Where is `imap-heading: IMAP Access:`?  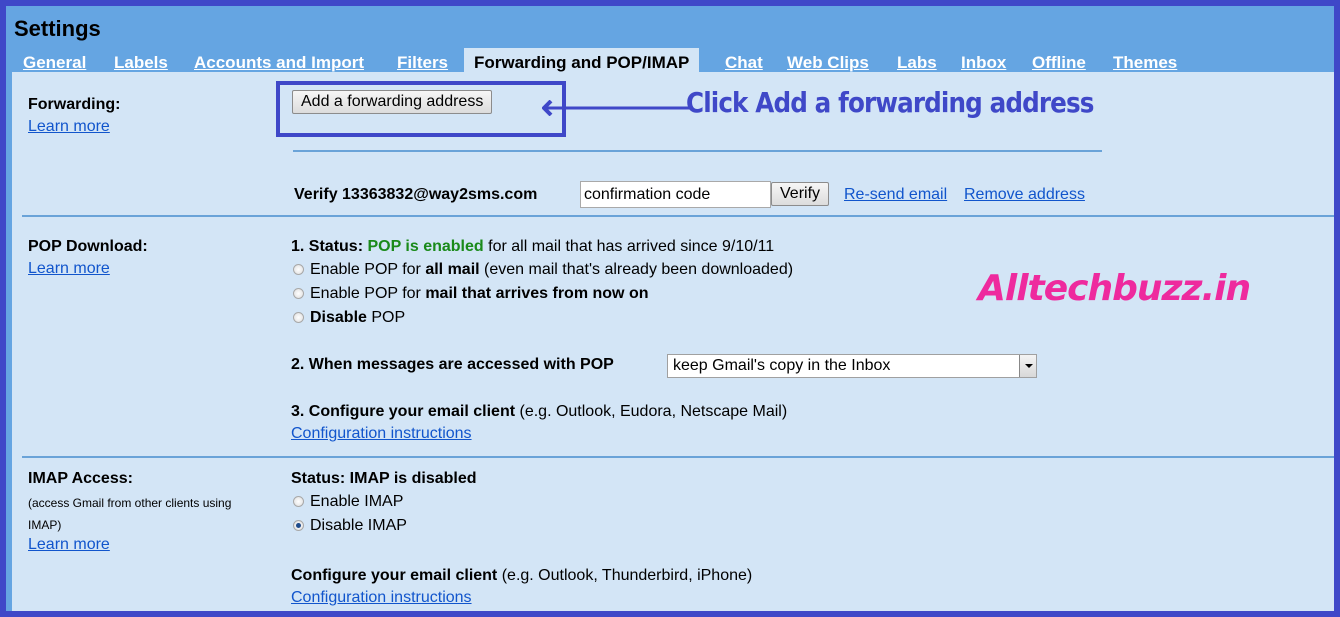 imap-heading: IMAP Access: is located at coordinates (80, 478).